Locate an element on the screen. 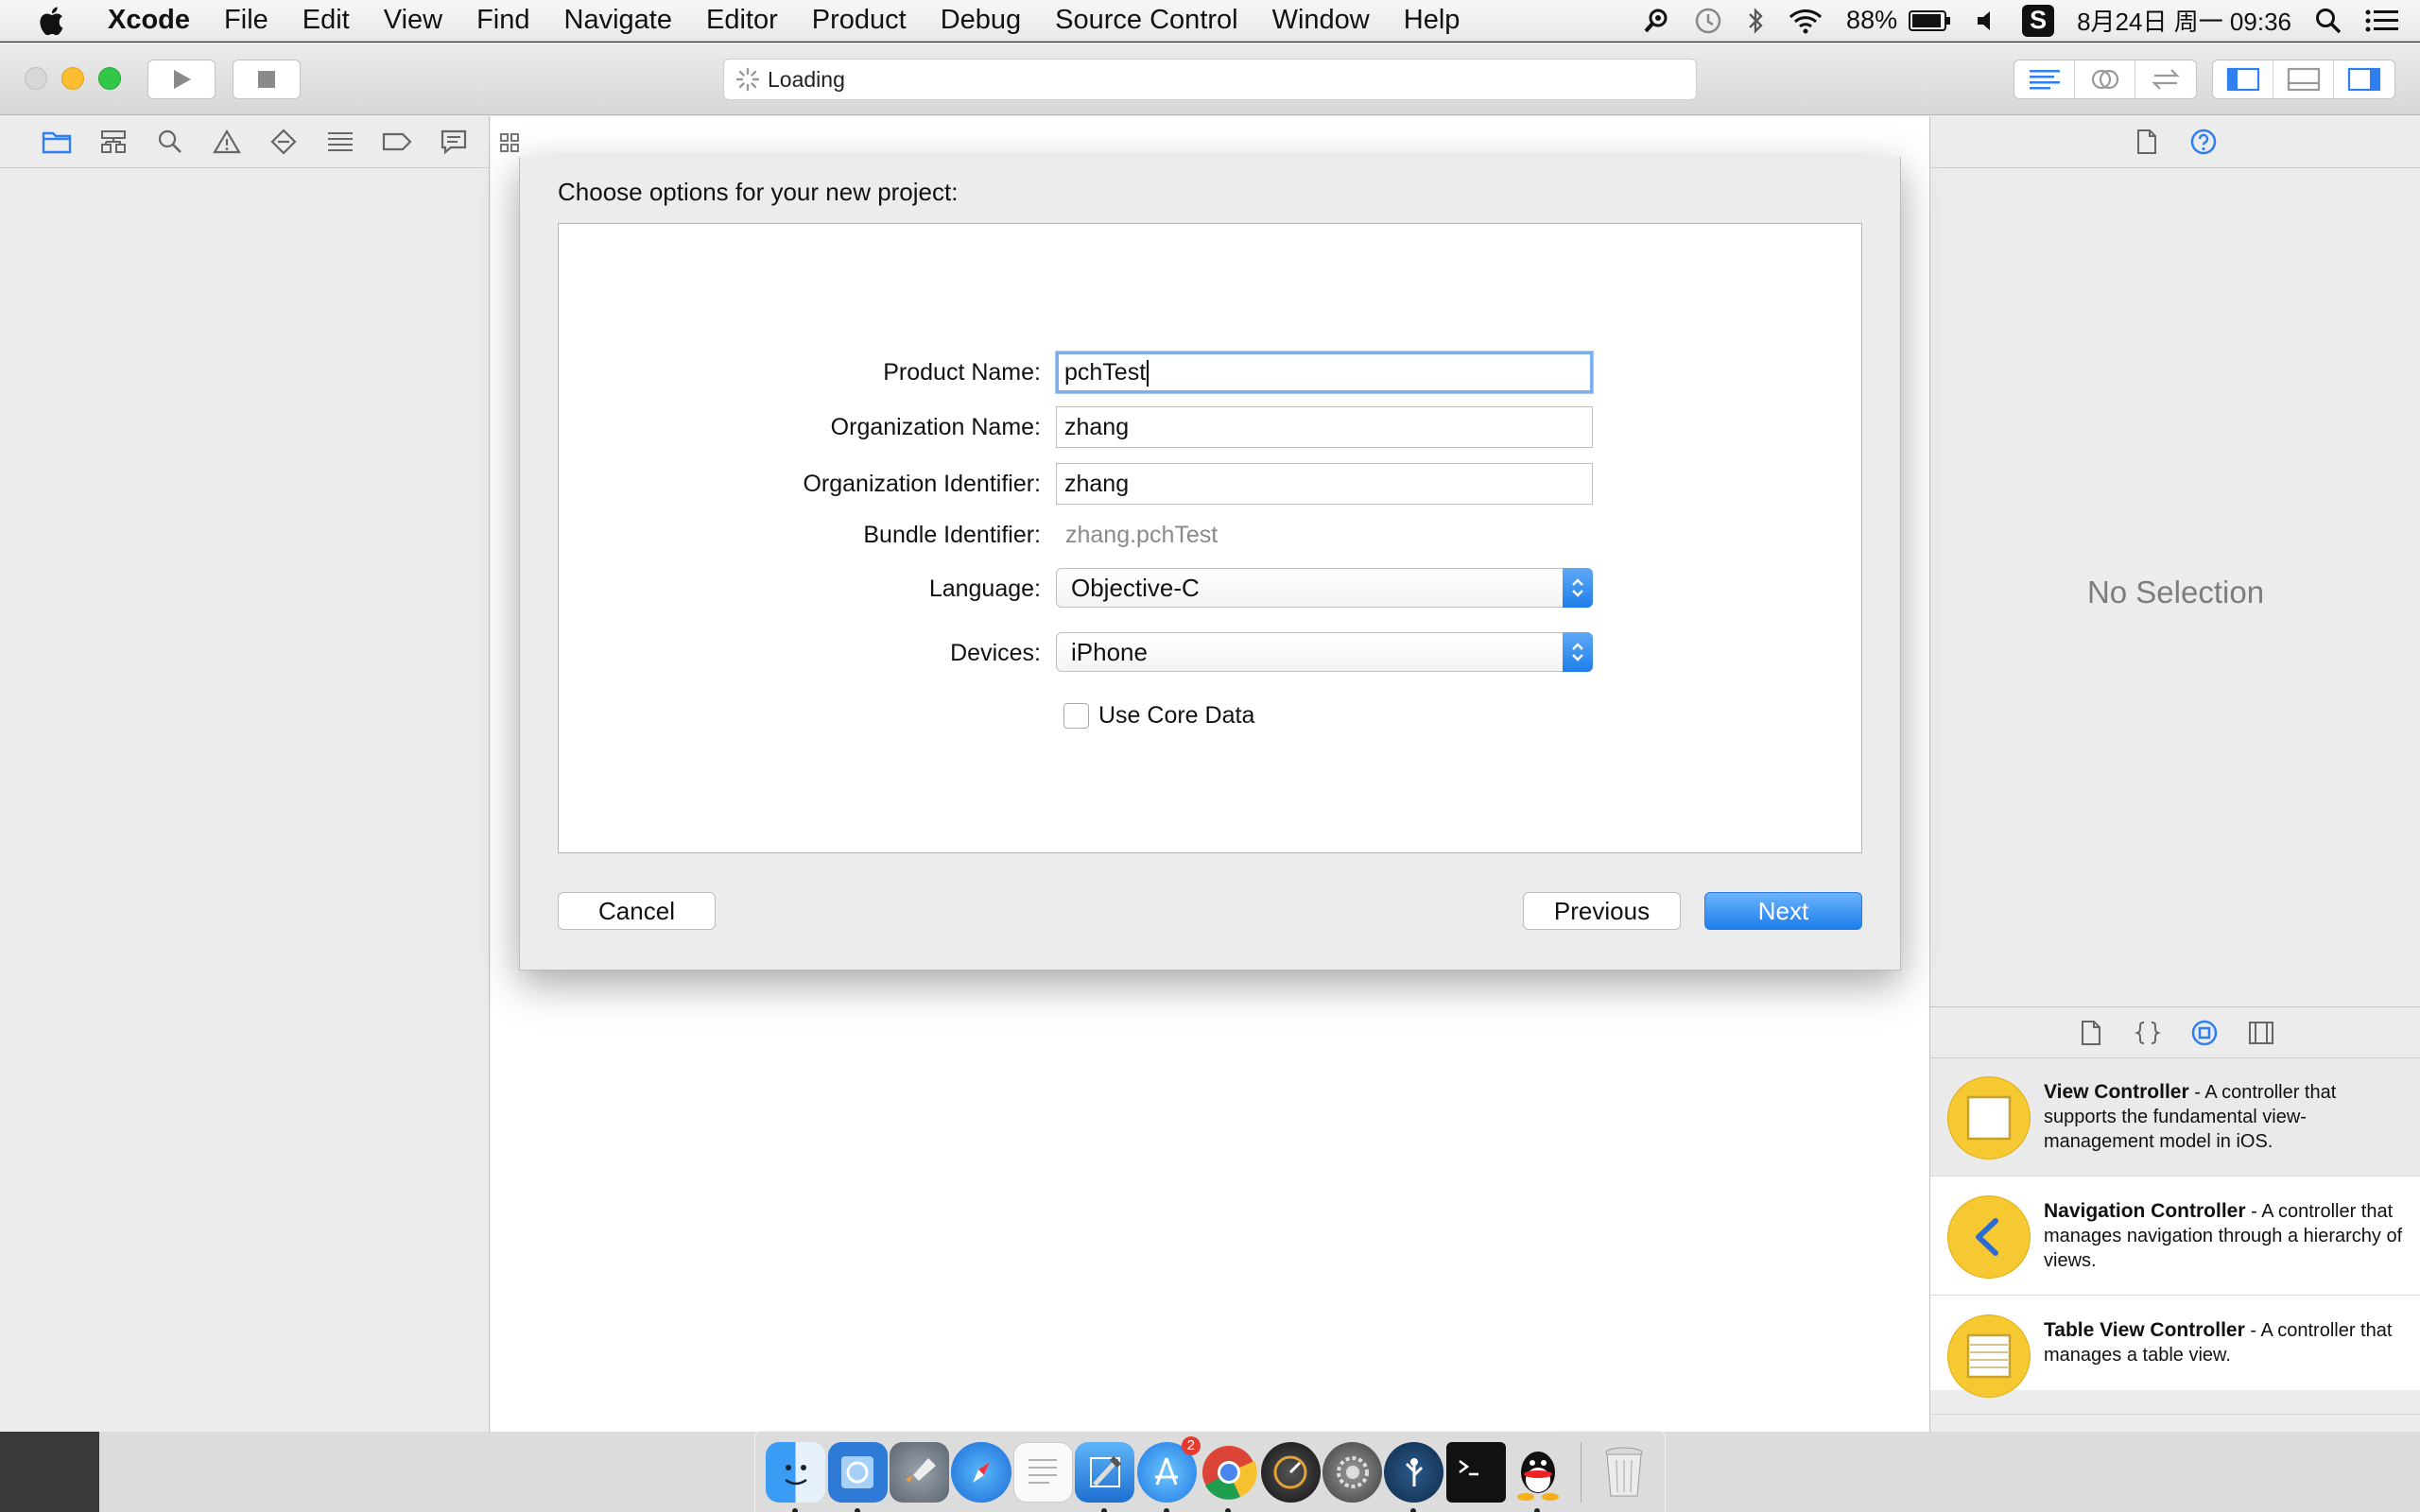 The height and width of the screenshot is (1512, 2420). menu-view: View is located at coordinates (413, 20).